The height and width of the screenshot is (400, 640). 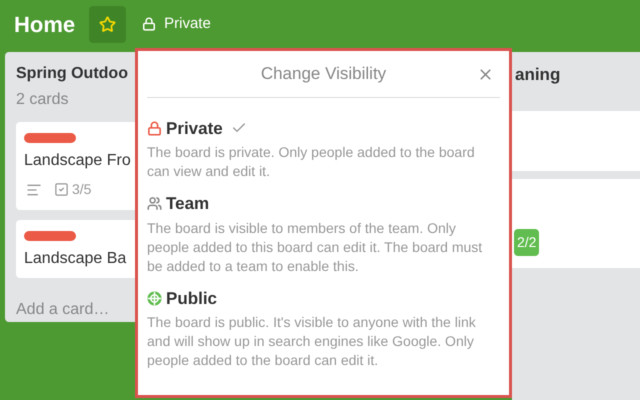 I want to click on card-title: Landscape Ba, so click(x=76, y=259).